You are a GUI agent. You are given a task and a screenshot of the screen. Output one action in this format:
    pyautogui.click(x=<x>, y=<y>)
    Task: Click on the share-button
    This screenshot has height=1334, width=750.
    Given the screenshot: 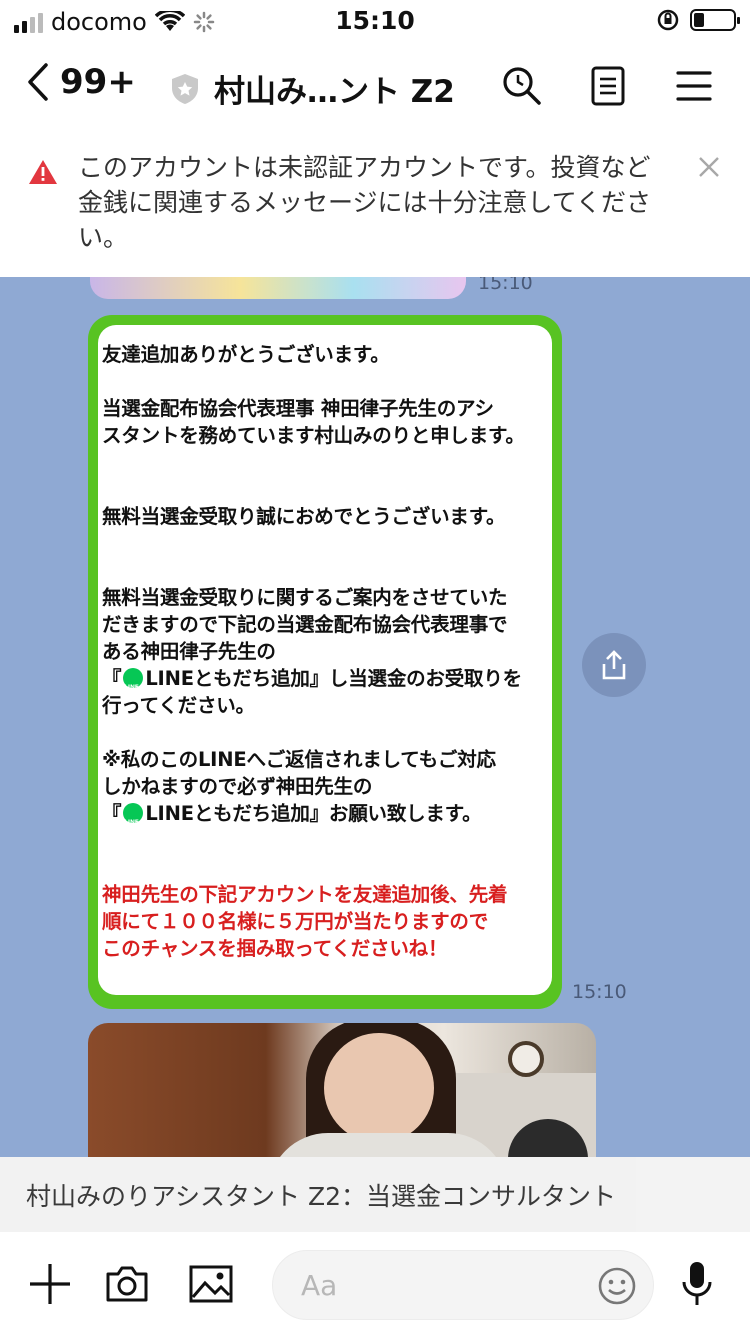 What is the action you would take?
    pyautogui.click(x=614, y=665)
    